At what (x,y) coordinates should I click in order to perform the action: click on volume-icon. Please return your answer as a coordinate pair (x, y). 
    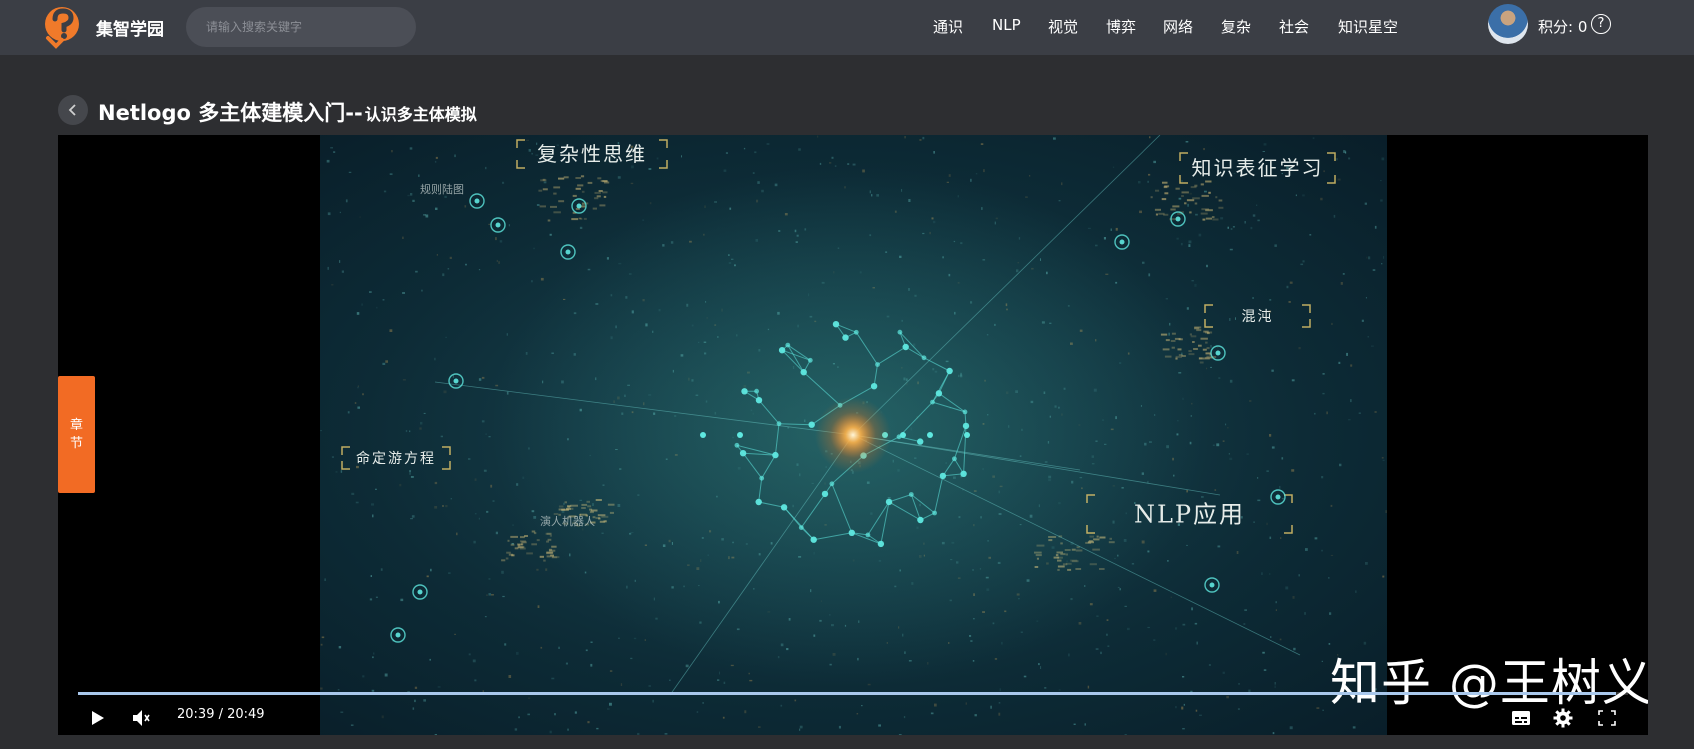
    Looking at the image, I should click on (142, 718).